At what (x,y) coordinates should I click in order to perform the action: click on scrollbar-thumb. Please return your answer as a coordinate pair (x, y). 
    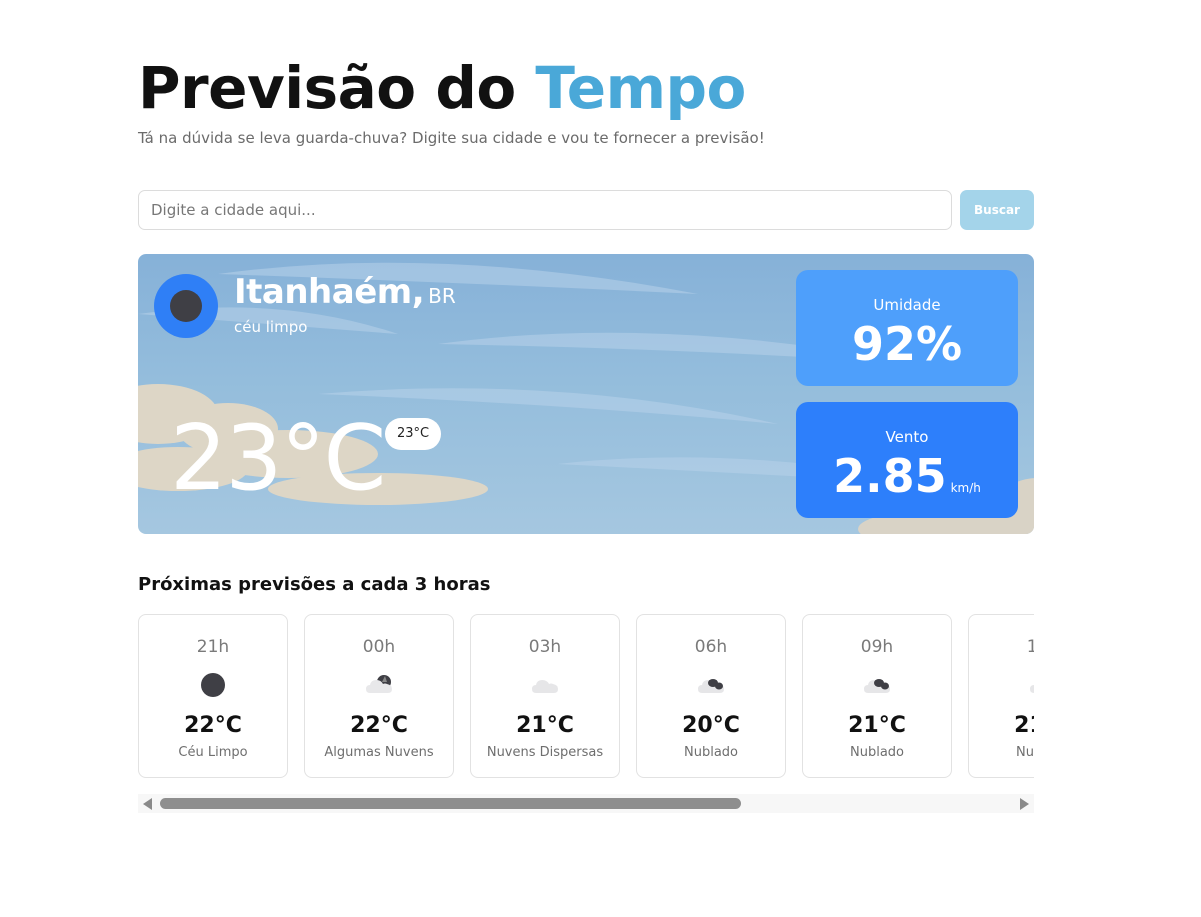
    Looking at the image, I should click on (450, 803).